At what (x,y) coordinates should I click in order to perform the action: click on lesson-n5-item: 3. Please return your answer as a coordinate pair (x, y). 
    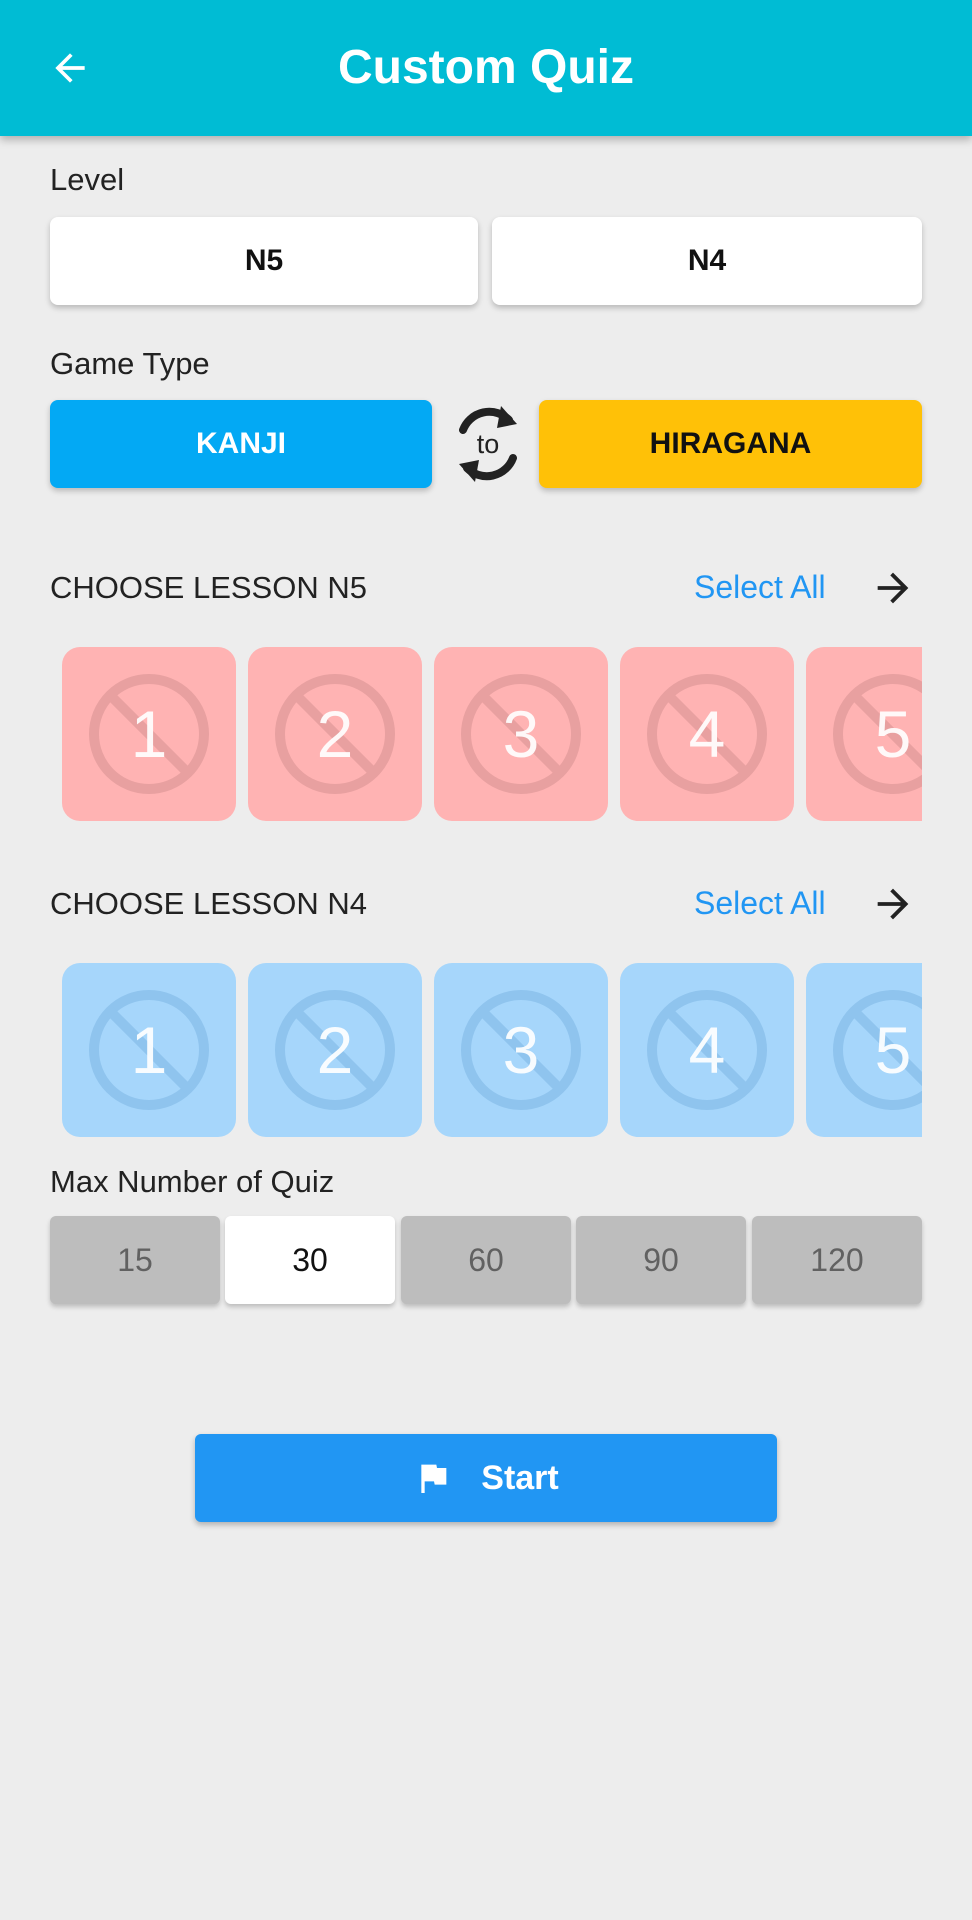
    Looking at the image, I should click on (521, 734).